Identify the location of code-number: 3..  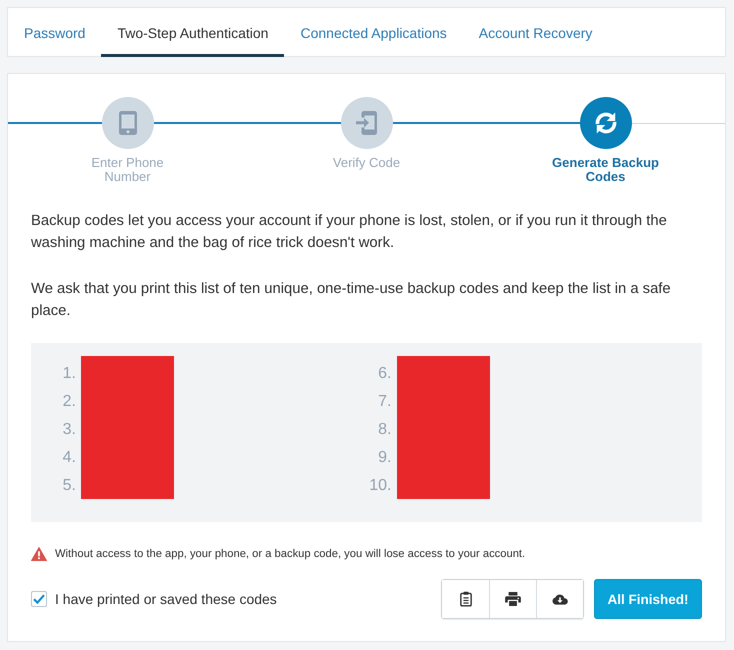
(69, 430).